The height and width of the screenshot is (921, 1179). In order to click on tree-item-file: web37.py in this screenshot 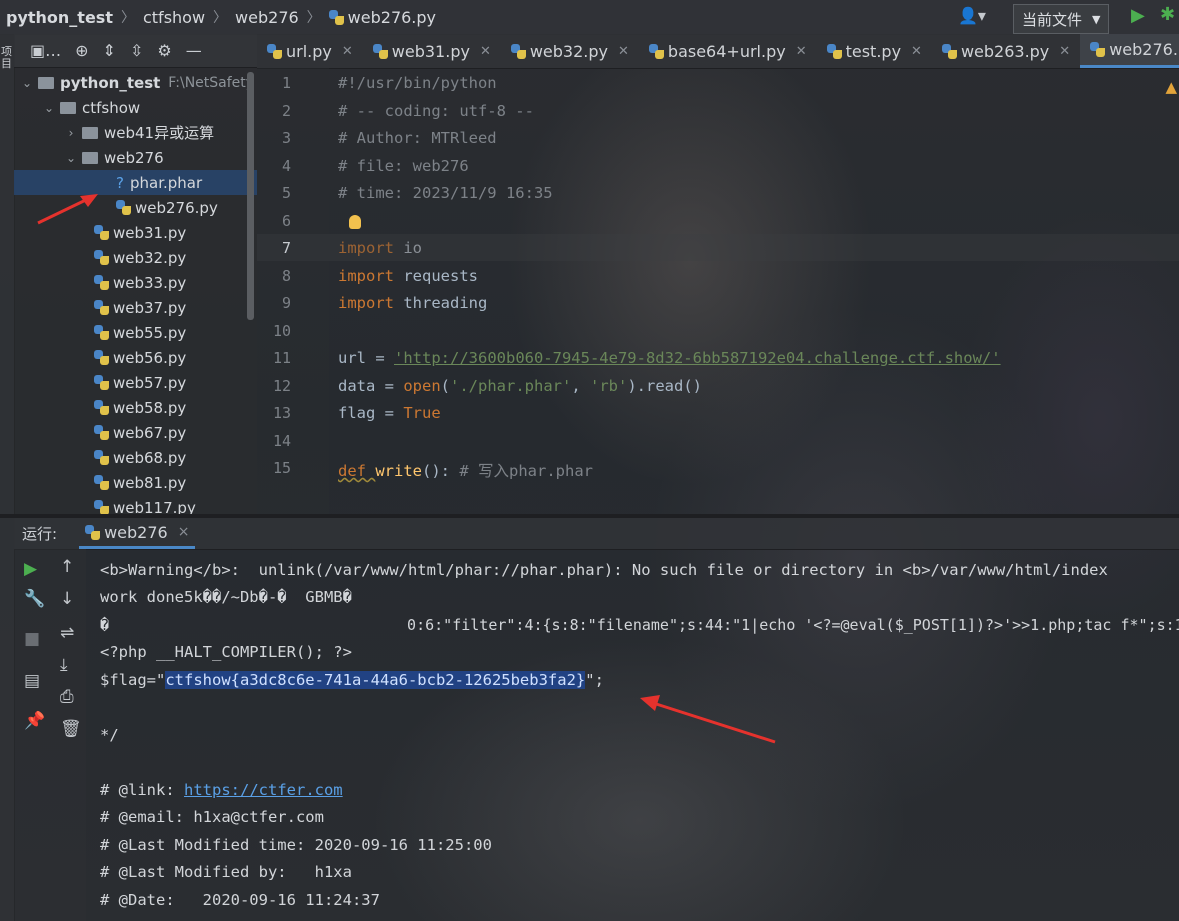, I will do `click(135, 307)`.